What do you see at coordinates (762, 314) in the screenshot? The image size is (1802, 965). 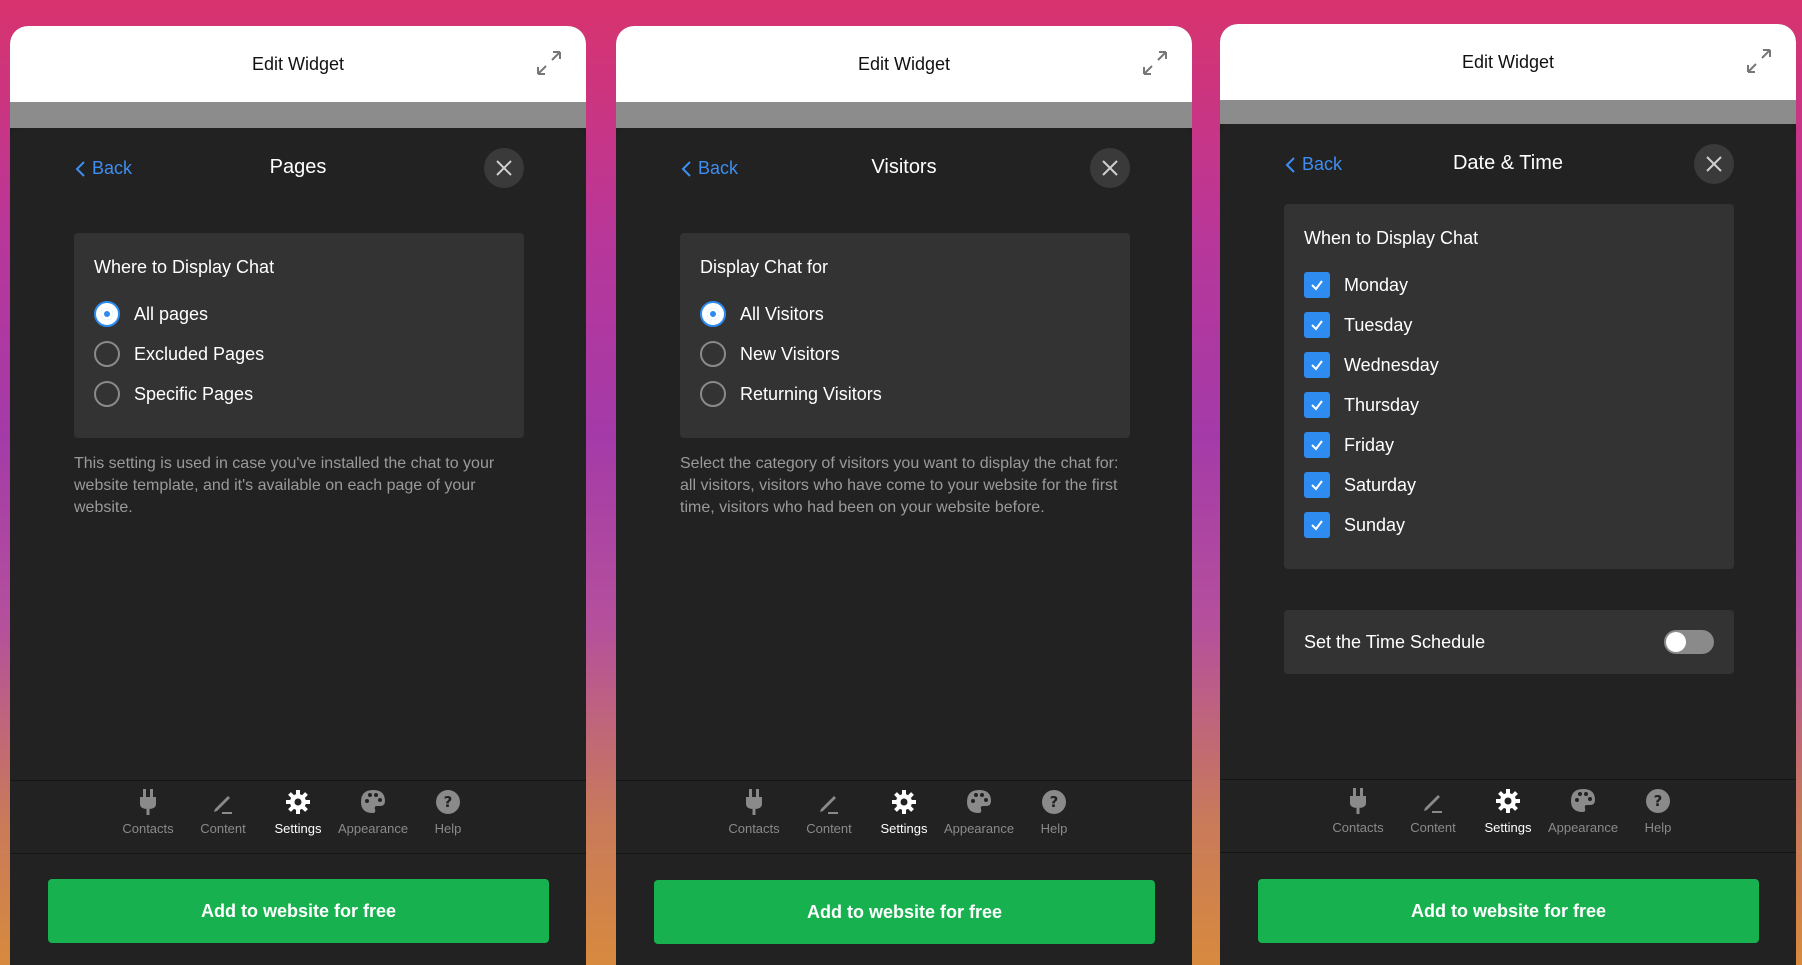 I see `radio-option-all-visitors: All Visitors` at bounding box center [762, 314].